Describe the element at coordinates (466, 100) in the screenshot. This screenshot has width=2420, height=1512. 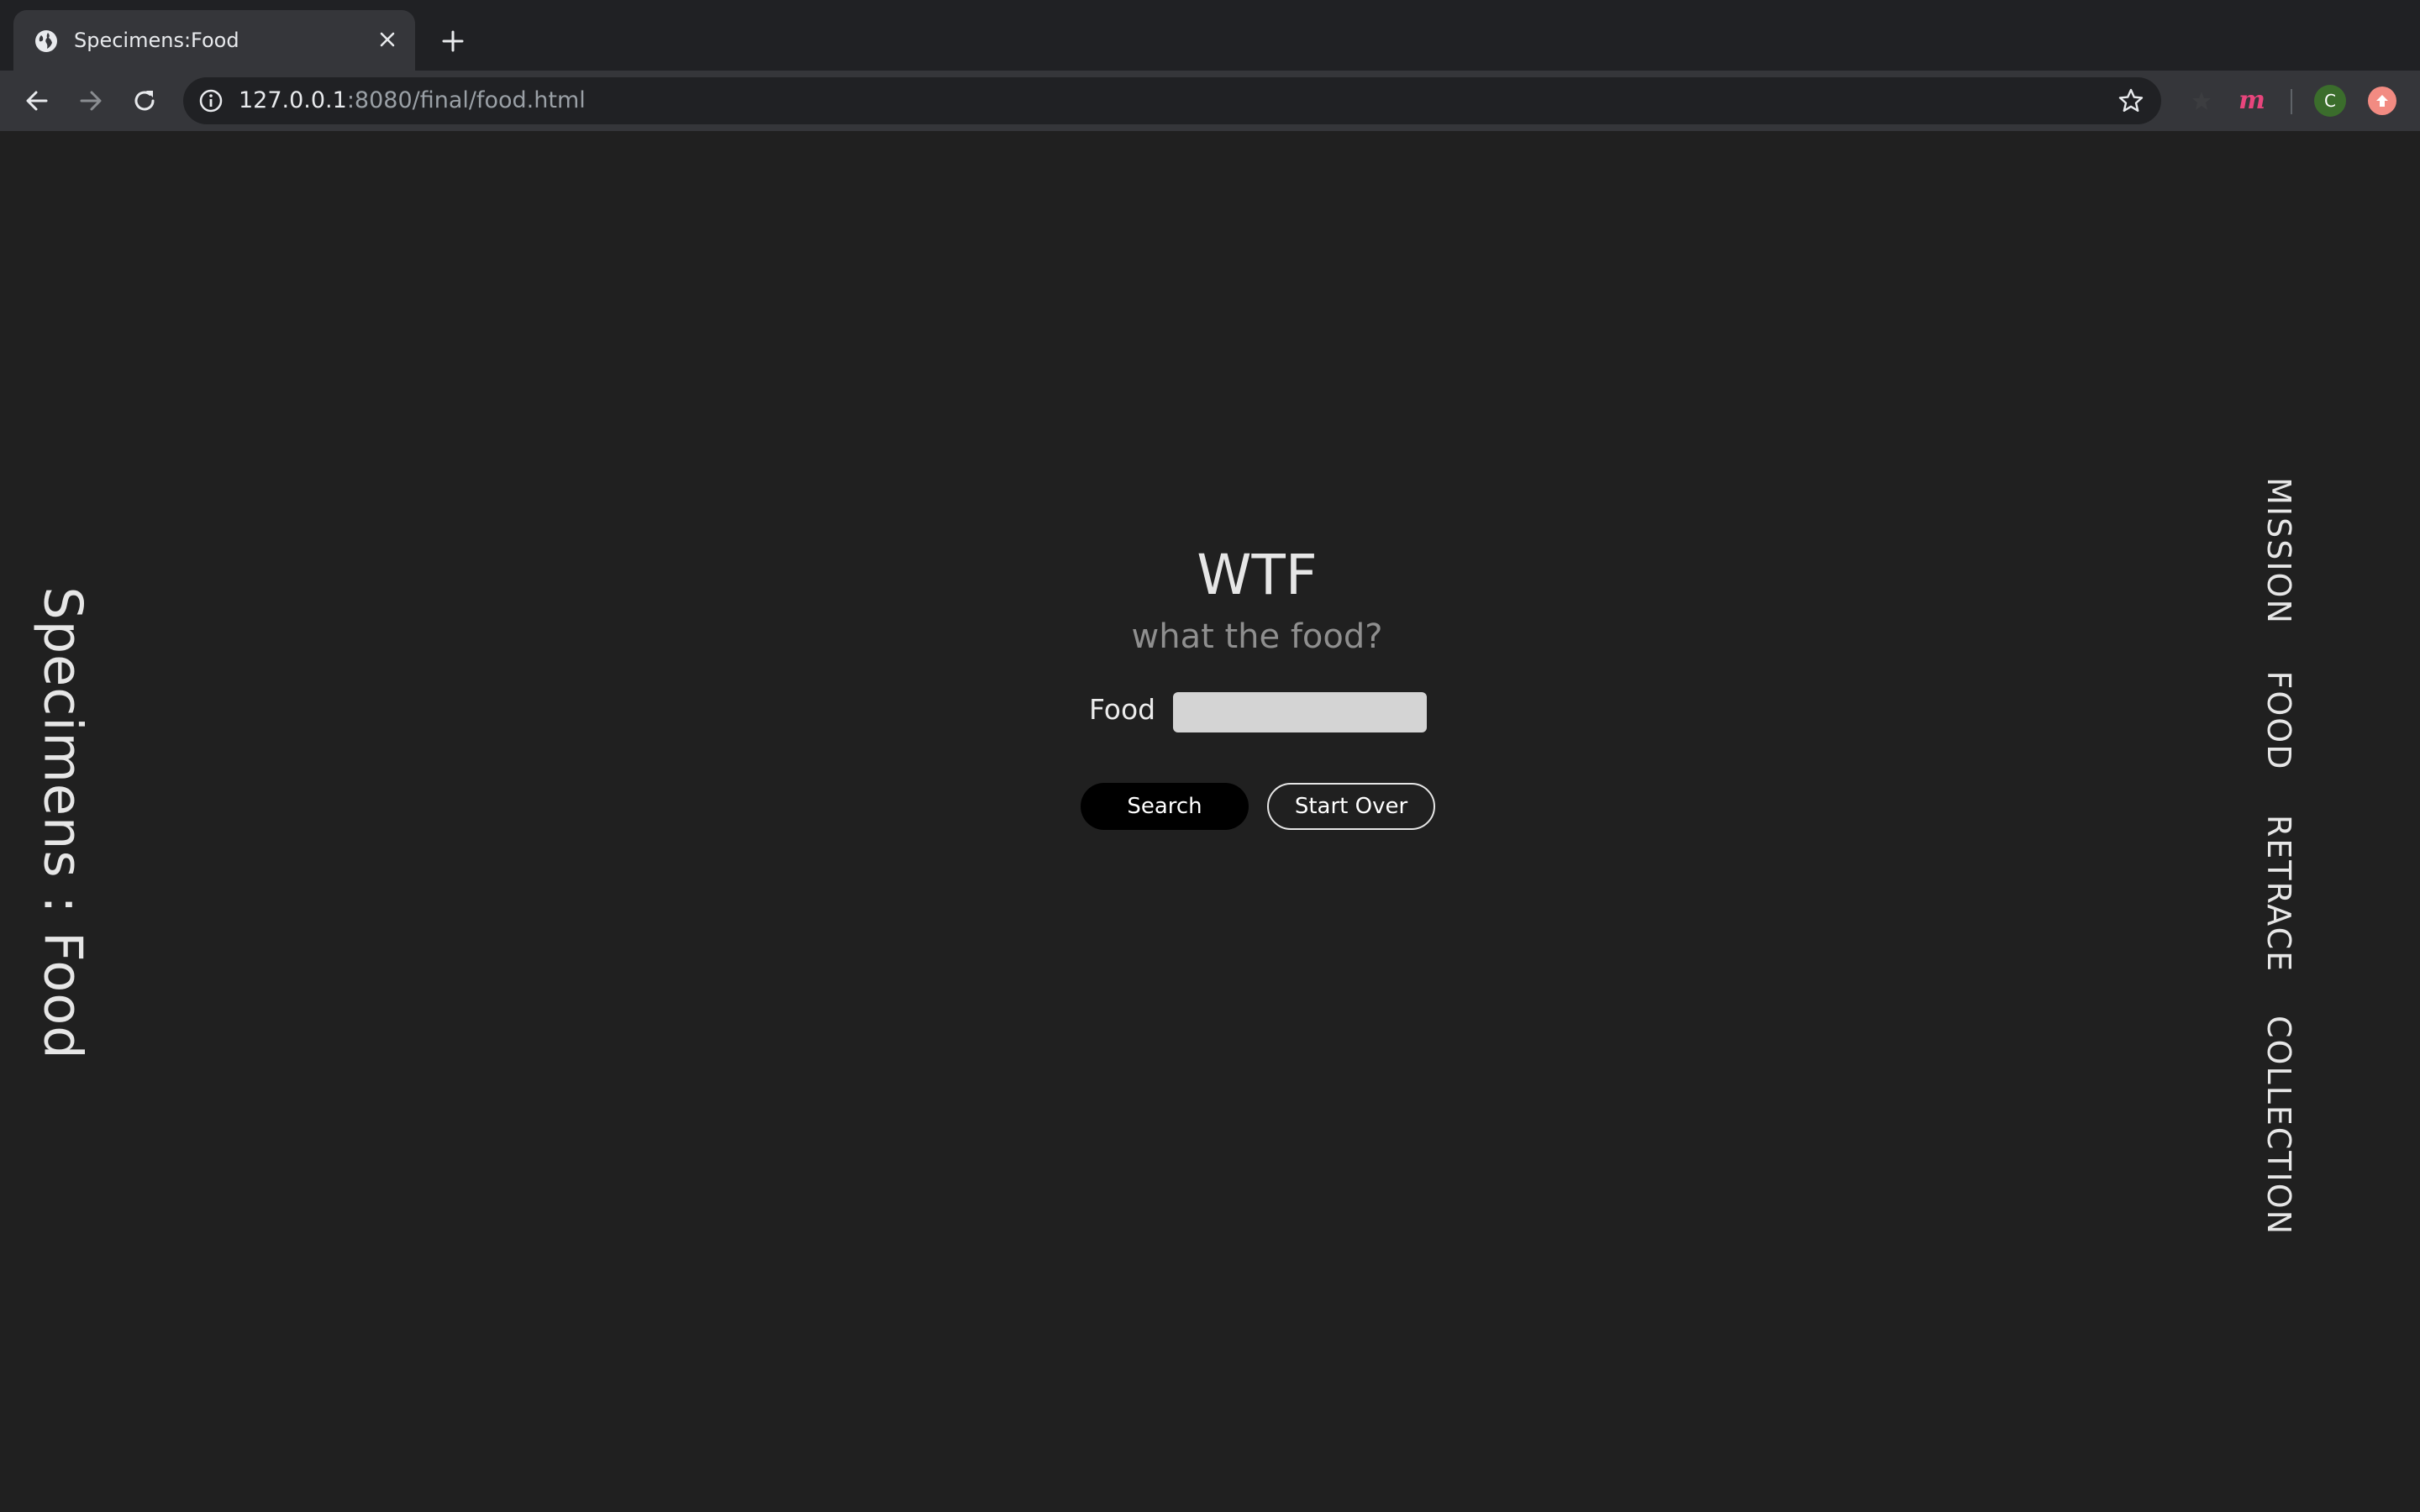
I see `url-path: :8080/final/food.html` at that location.